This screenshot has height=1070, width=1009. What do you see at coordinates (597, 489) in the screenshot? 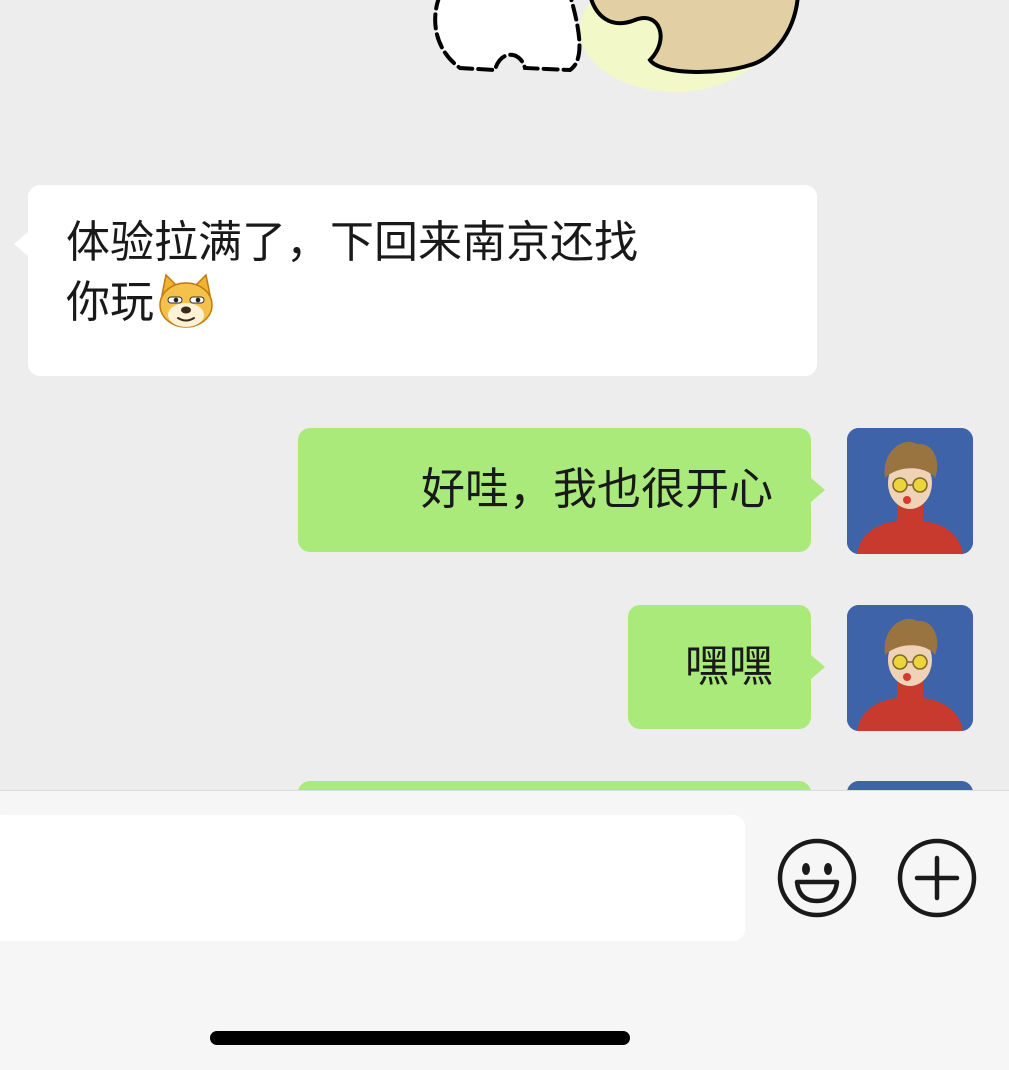
I see `message-text: 好哇，我也很开心` at bounding box center [597, 489].